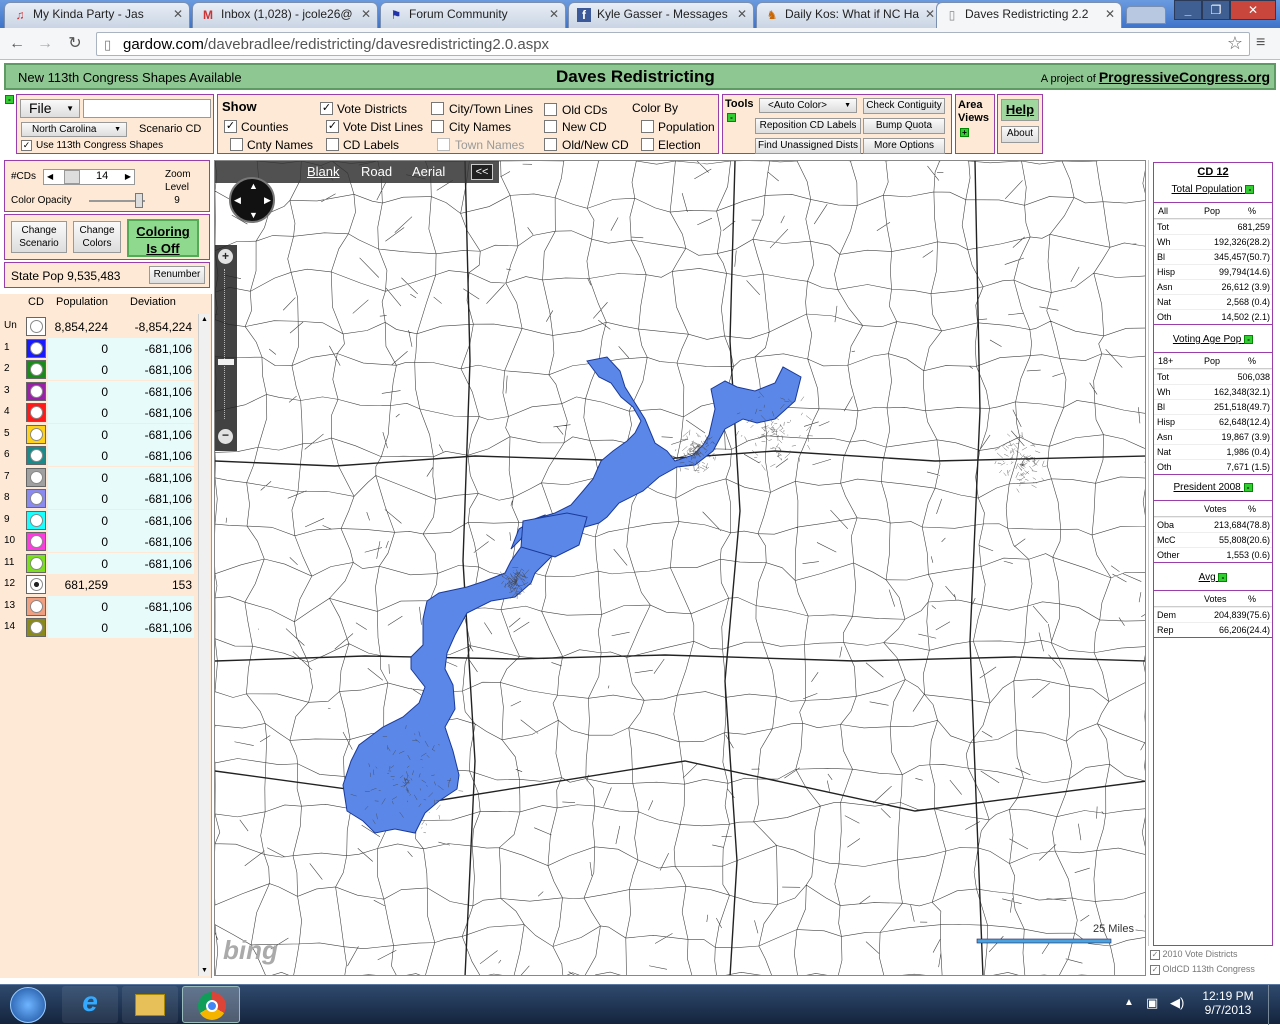 The height and width of the screenshot is (1025, 1280). Describe the element at coordinates (964, 132) in the screenshot. I see `expand-area-views-icon: +` at that location.